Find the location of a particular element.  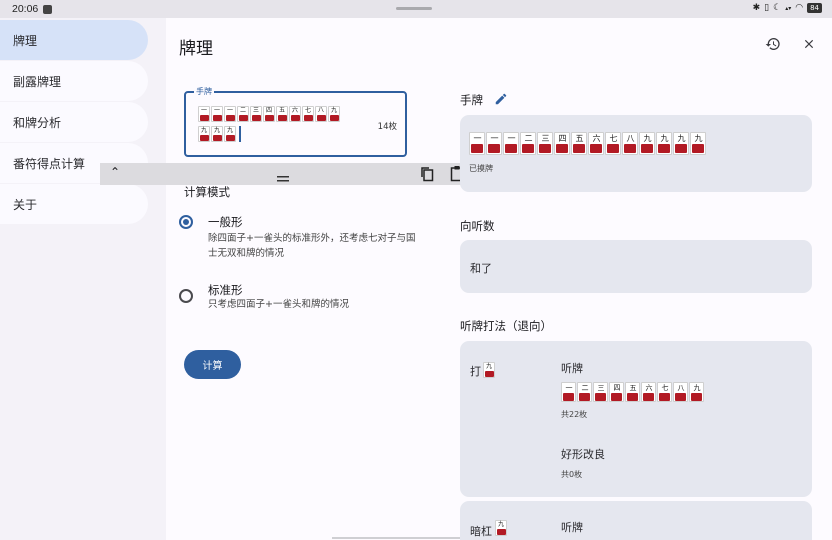

sidebar-item-paili: 牌理 is located at coordinates (74, 40).